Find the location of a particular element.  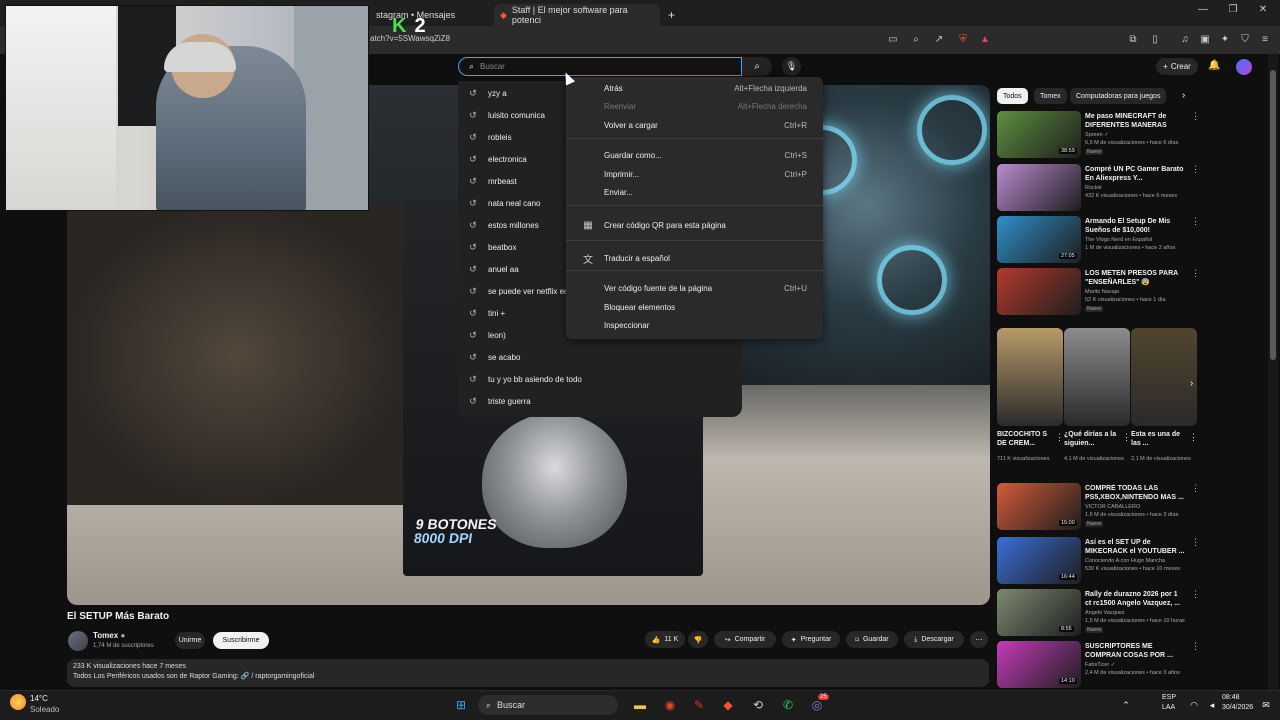

save-button: ⌑ Guardar is located at coordinates (872, 639).